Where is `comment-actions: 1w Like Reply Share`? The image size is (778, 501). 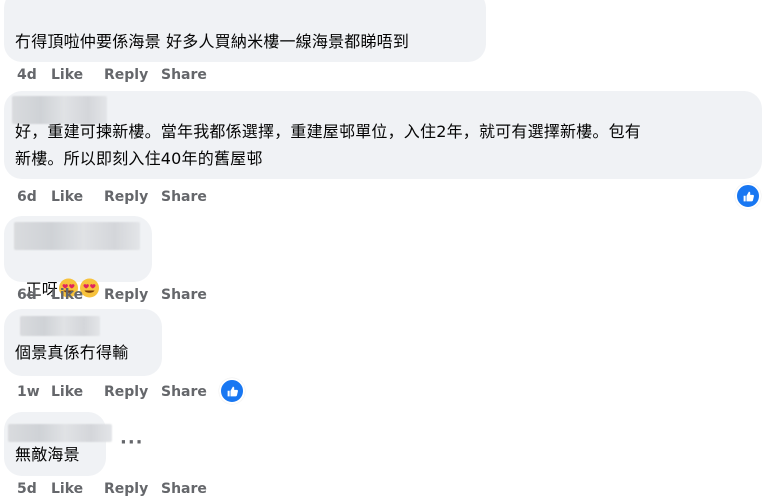 comment-actions: 1w Like Reply Share is located at coordinates (112, 392).